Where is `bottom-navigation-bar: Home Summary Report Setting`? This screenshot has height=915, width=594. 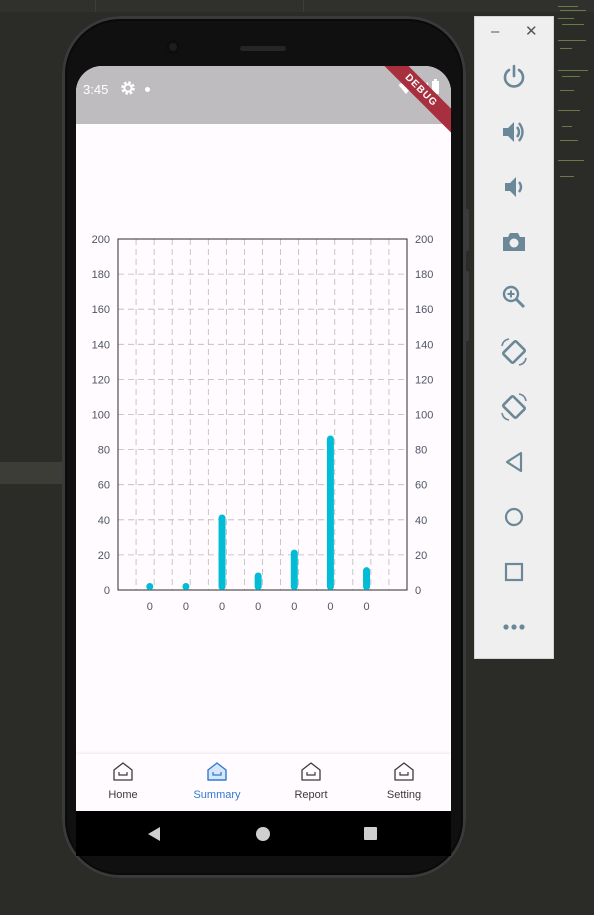 bottom-navigation-bar: Home Summary Report Setting is located at coordinates (263, 782).